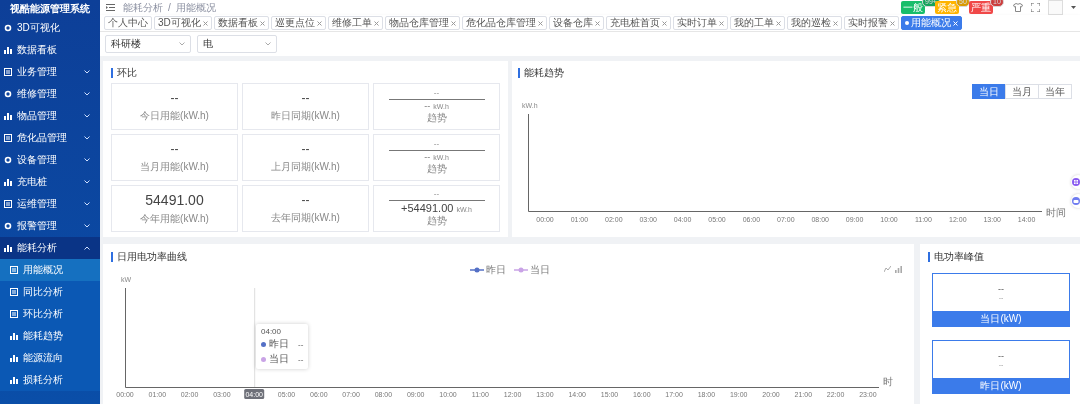 The height and width of the screenshot is (404, 1080). What do you see at coordinates (50, 226) in the screenshot?
I see `sidebar-item: 报警管理` at bounding box center [50, 226].